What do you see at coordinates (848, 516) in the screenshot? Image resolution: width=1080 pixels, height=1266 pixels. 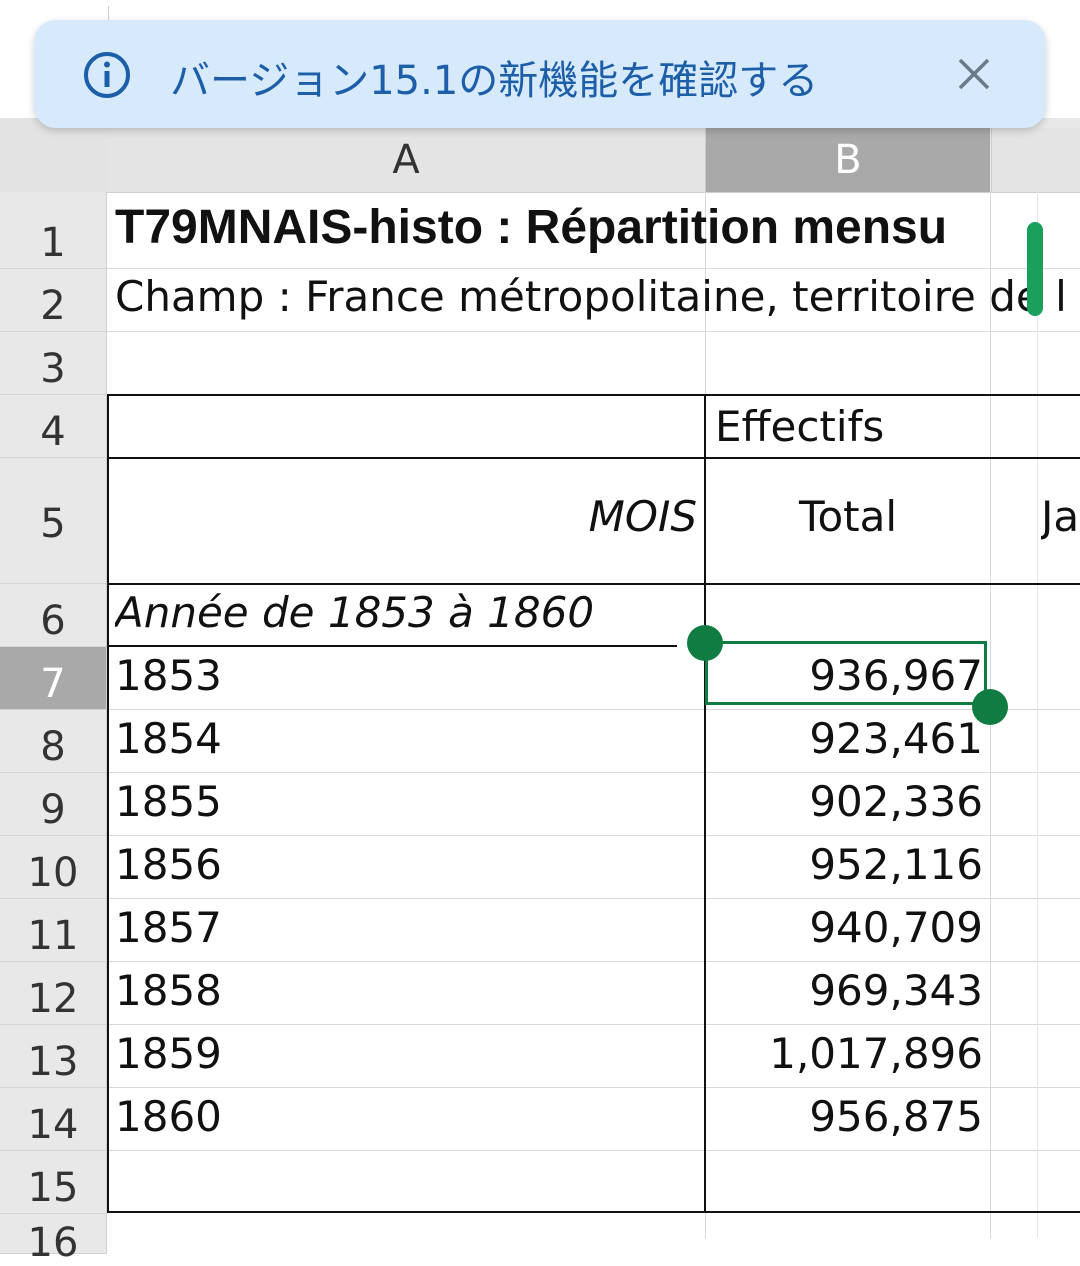 I see `header-total: Total` at bounding box center [848, 516].